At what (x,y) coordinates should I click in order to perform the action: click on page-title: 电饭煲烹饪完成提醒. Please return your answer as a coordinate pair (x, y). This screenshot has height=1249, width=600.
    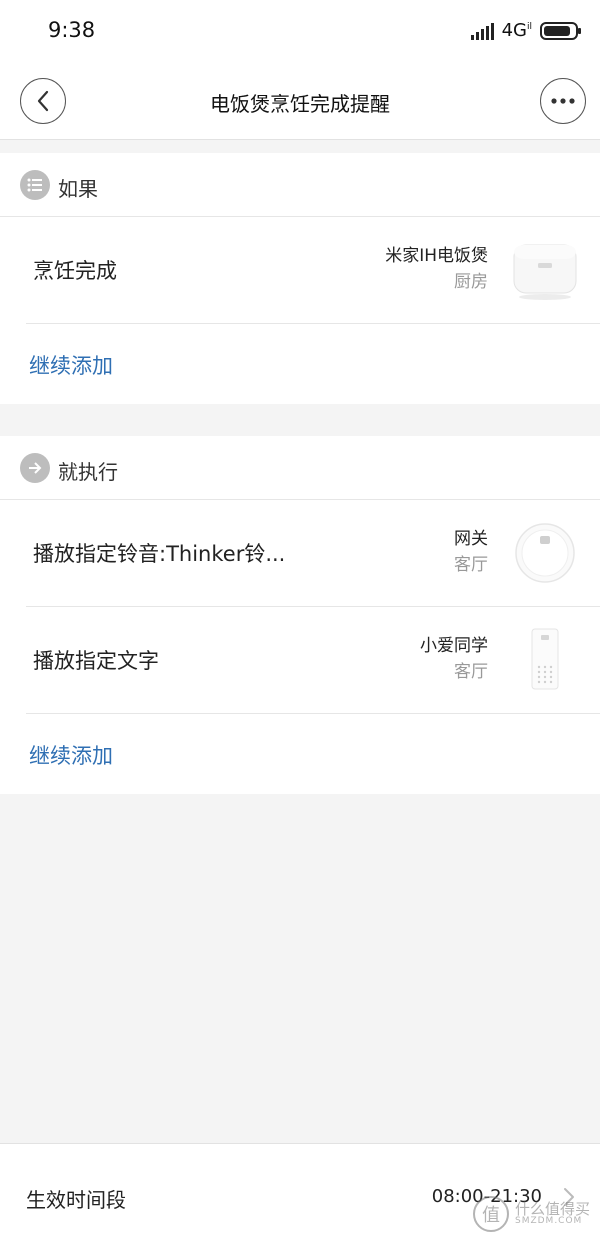
    Looking at the image, I should click on (300, 104).